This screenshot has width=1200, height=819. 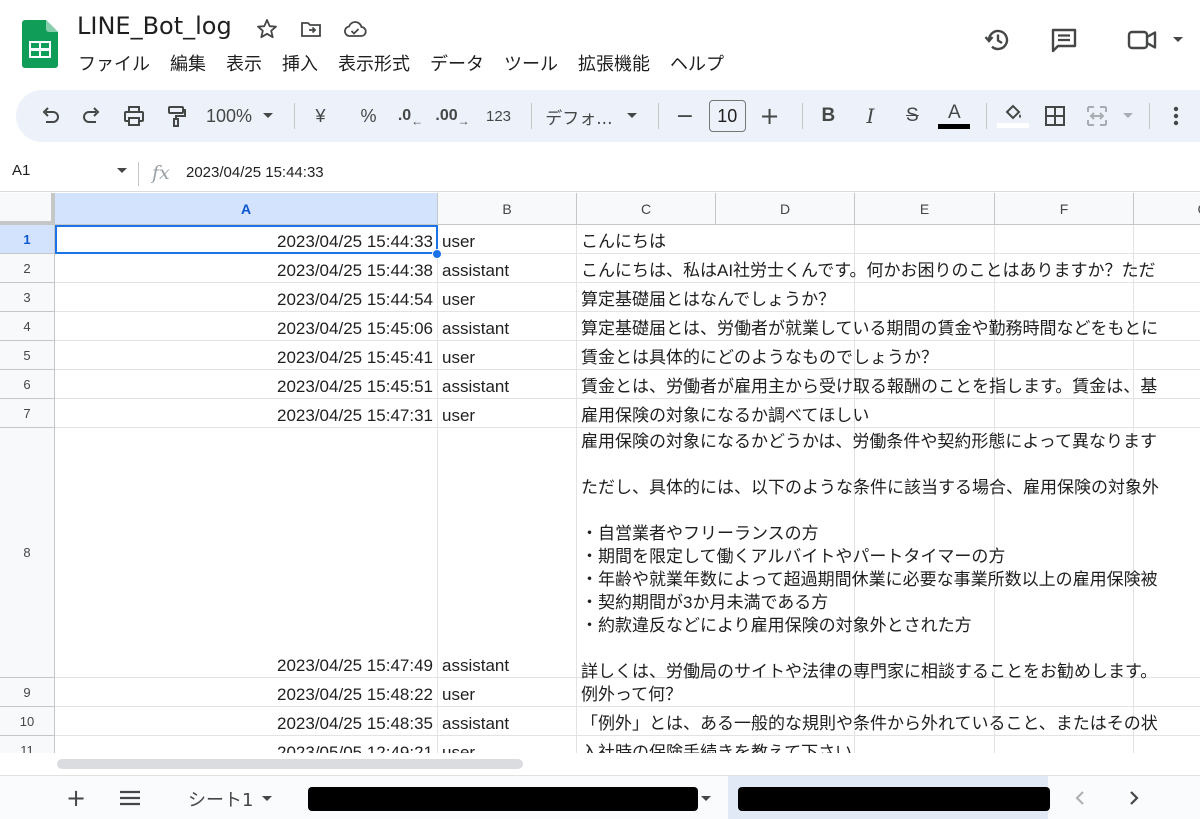 What do you see at coordinates (646, 692) in the screenshot?
I see `message-cell: 例外って何？` at bounding box center [646, 692].